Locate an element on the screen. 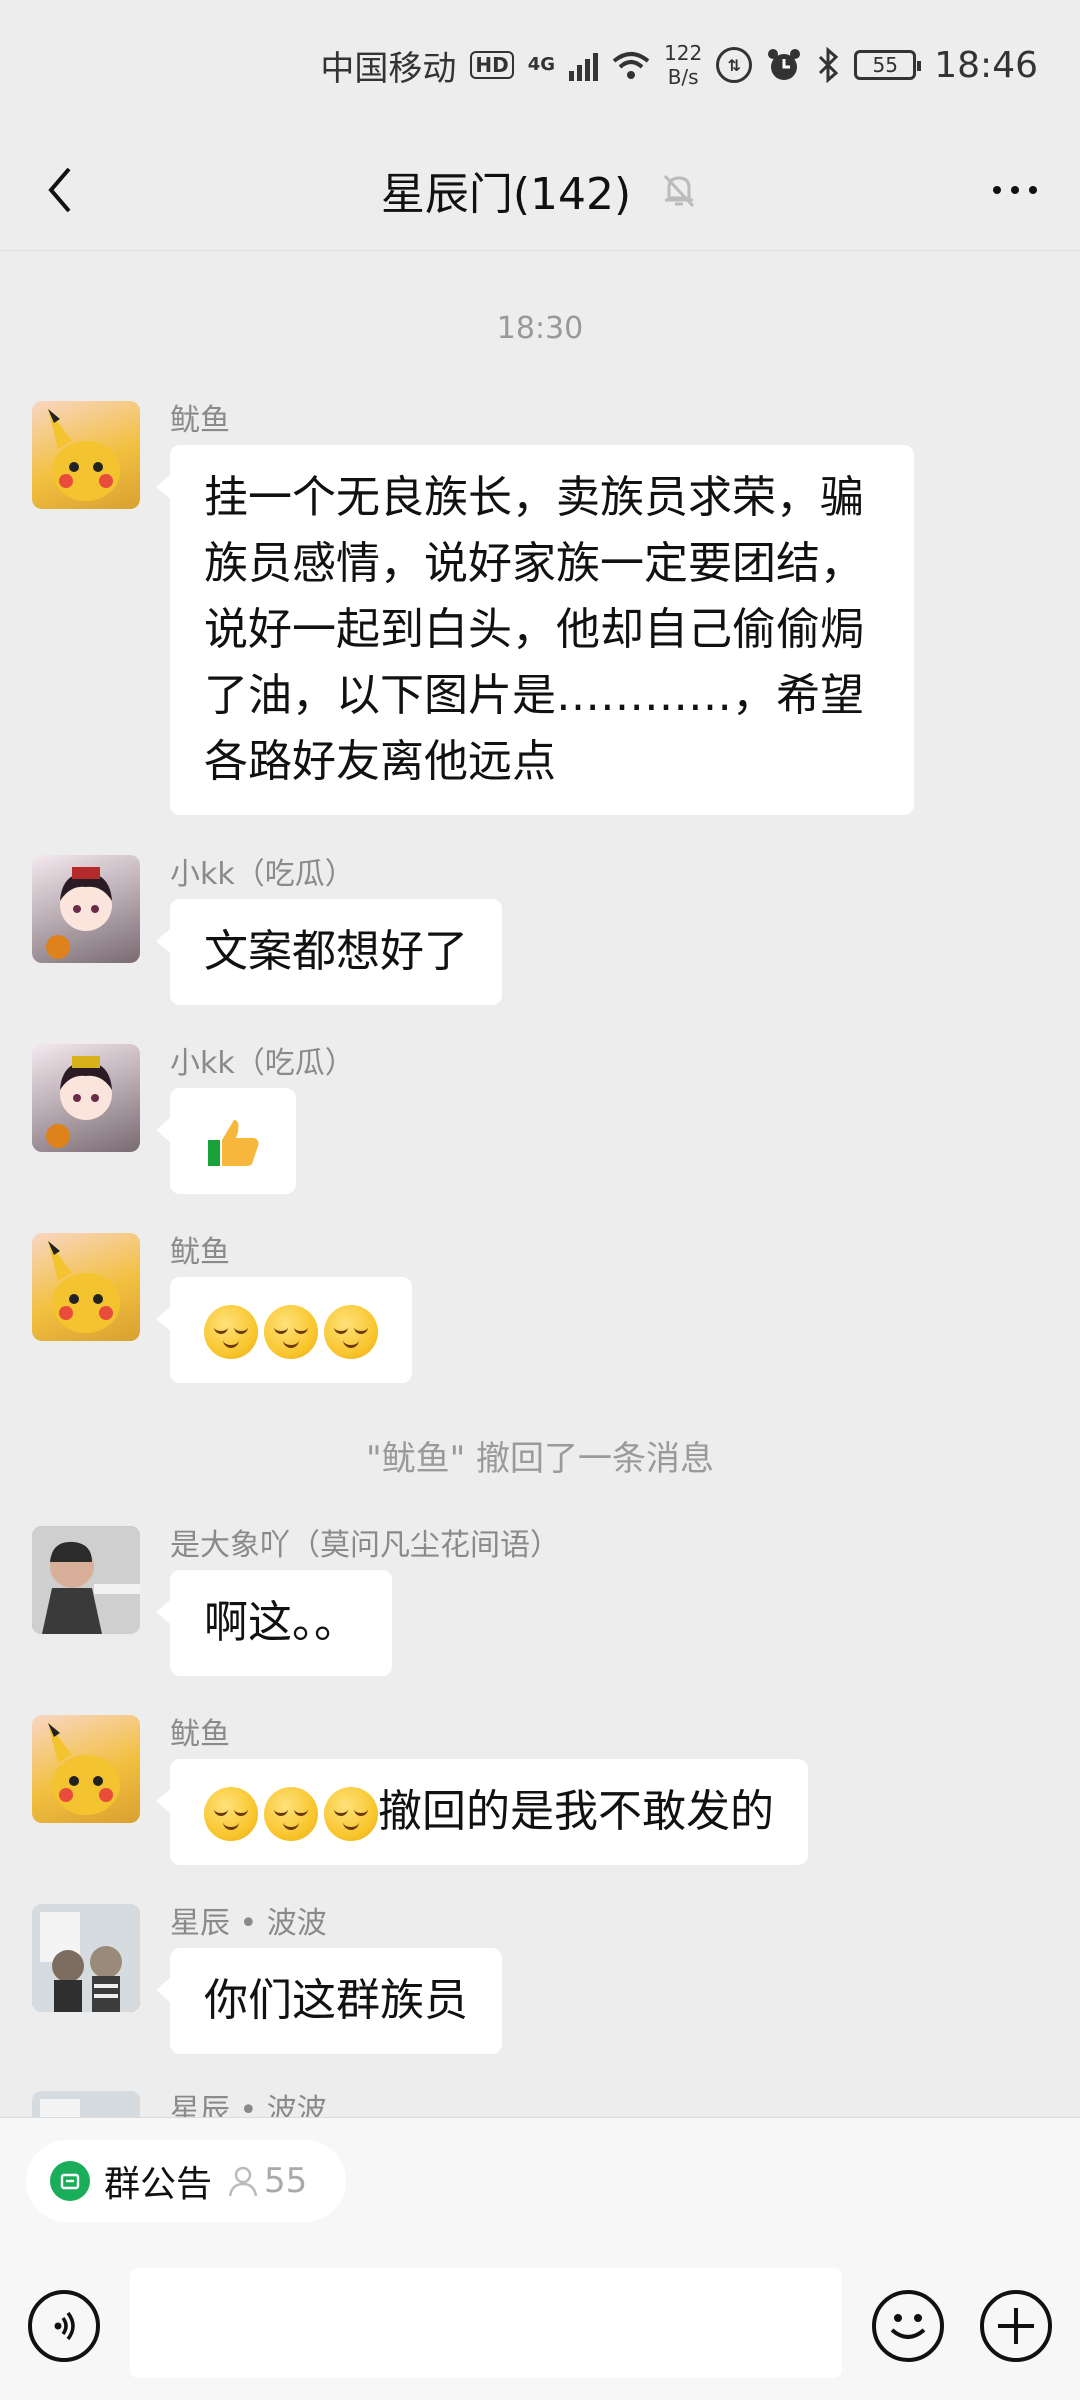 The width and height of the screenshot is (1080, 2400). message-bubble: 啊这。。 is located at coordinates (274, 1623).